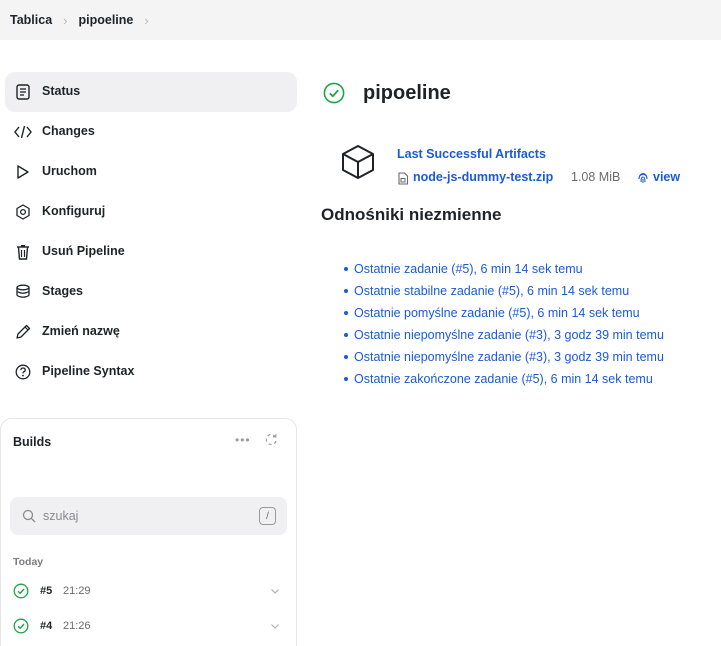  What do you see at coordinates (243, 440) in the screenshot?
I see `more-options-icon: •••` at bounding box center [243, 440].